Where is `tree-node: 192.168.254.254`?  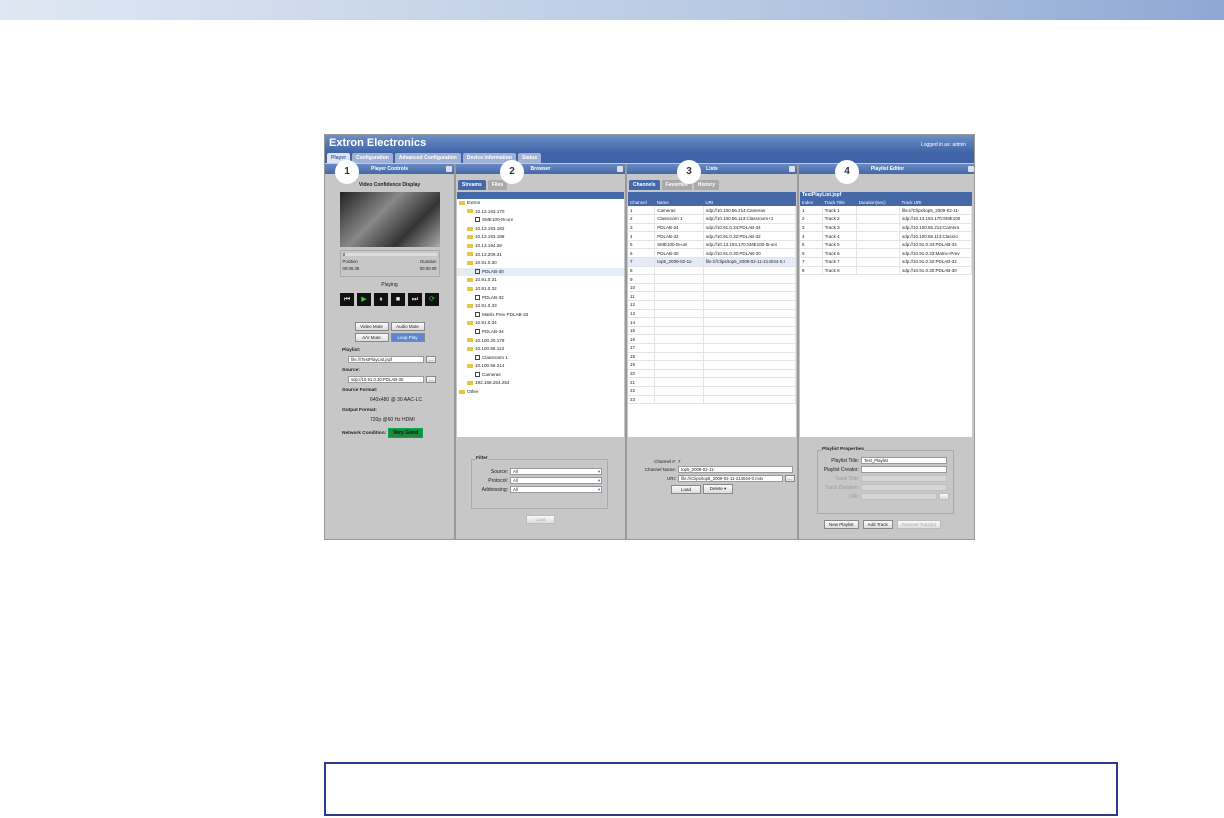
tree-node: 192.168.254.254 is located at coordinates (540, 383).